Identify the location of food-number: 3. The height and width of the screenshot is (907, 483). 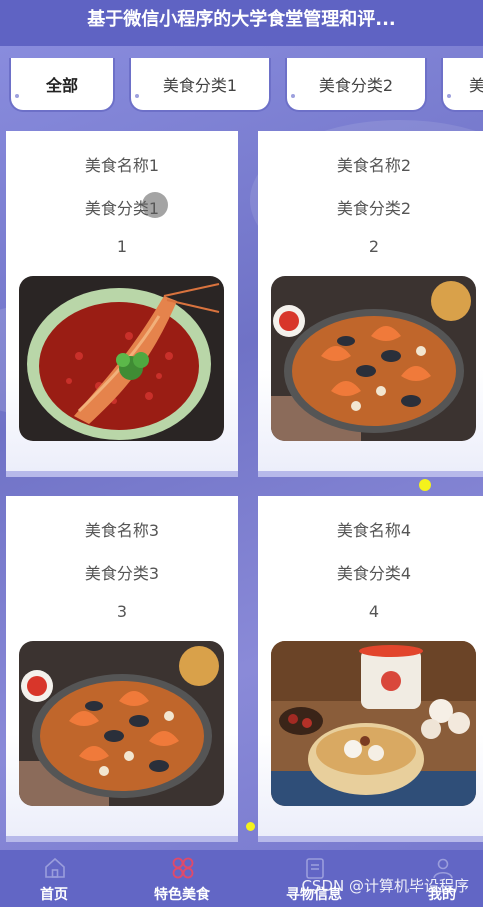
(122, 611).